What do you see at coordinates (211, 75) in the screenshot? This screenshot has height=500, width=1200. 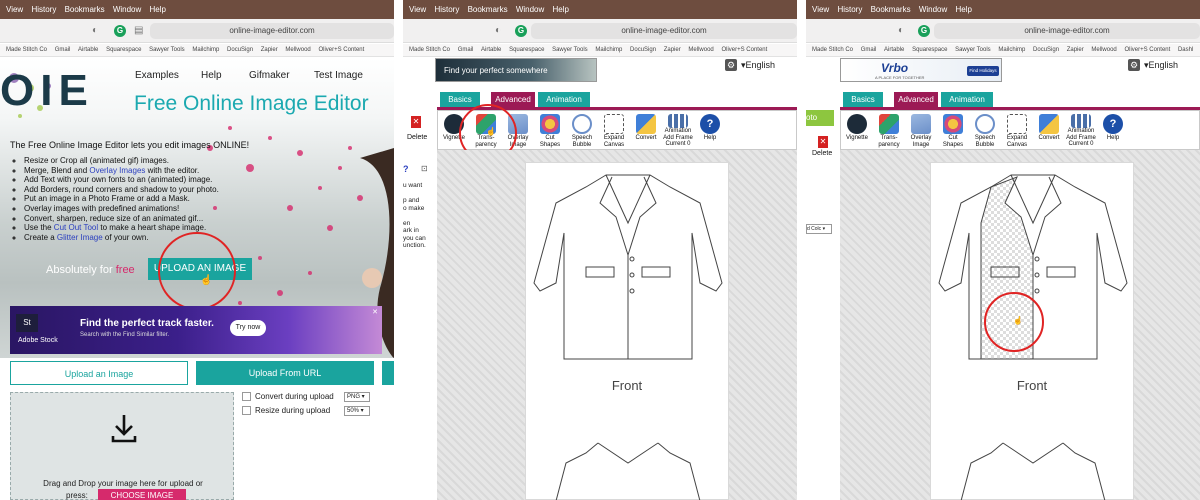 I see `nav-help: Help` at bounding box center [211, 75].